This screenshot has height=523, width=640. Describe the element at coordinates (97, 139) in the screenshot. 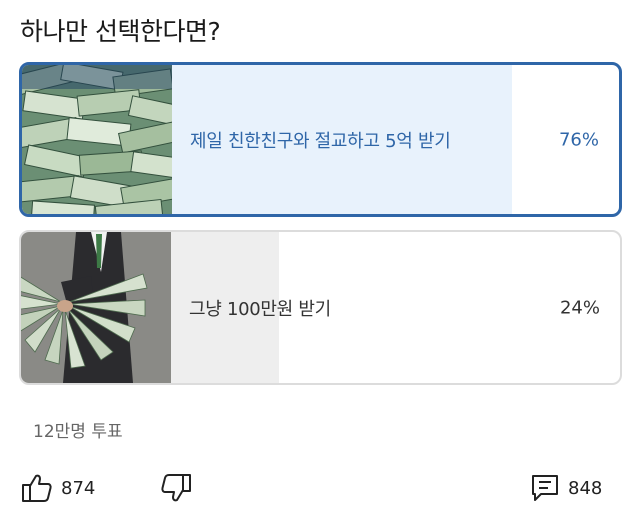

I see `money-stacks-image` at that location.